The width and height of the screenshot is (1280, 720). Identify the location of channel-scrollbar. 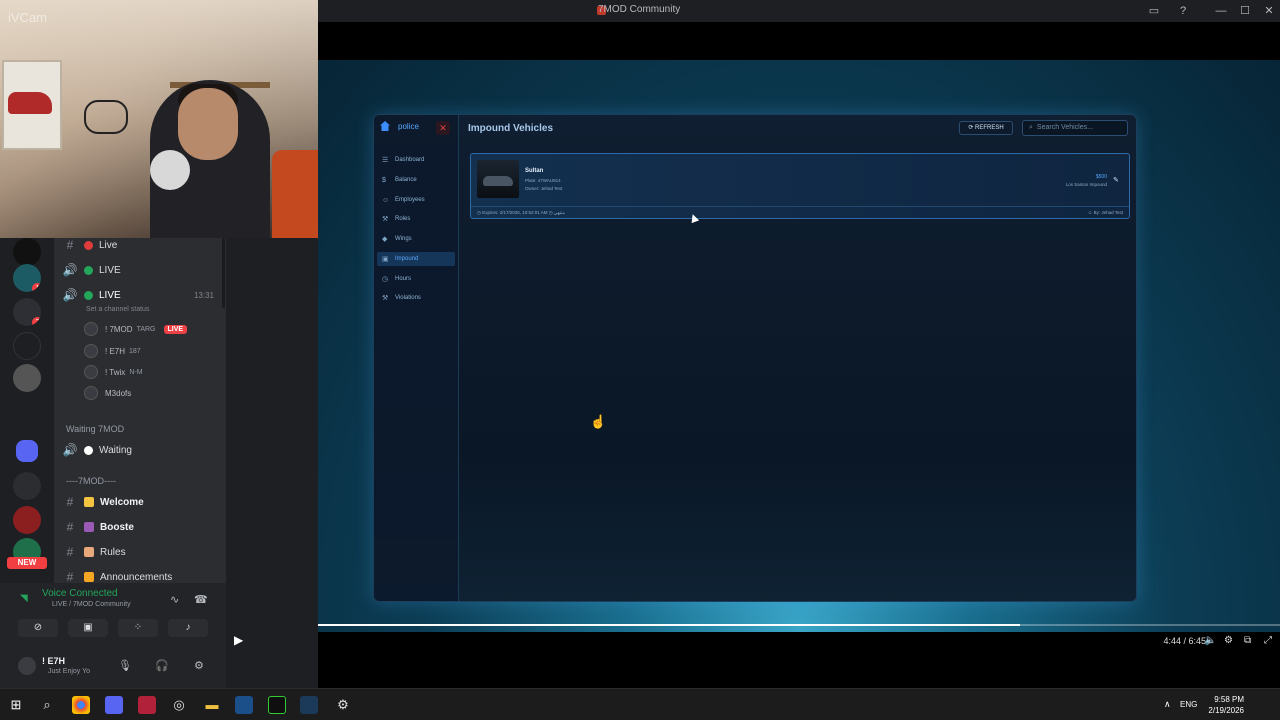
(223, 273).